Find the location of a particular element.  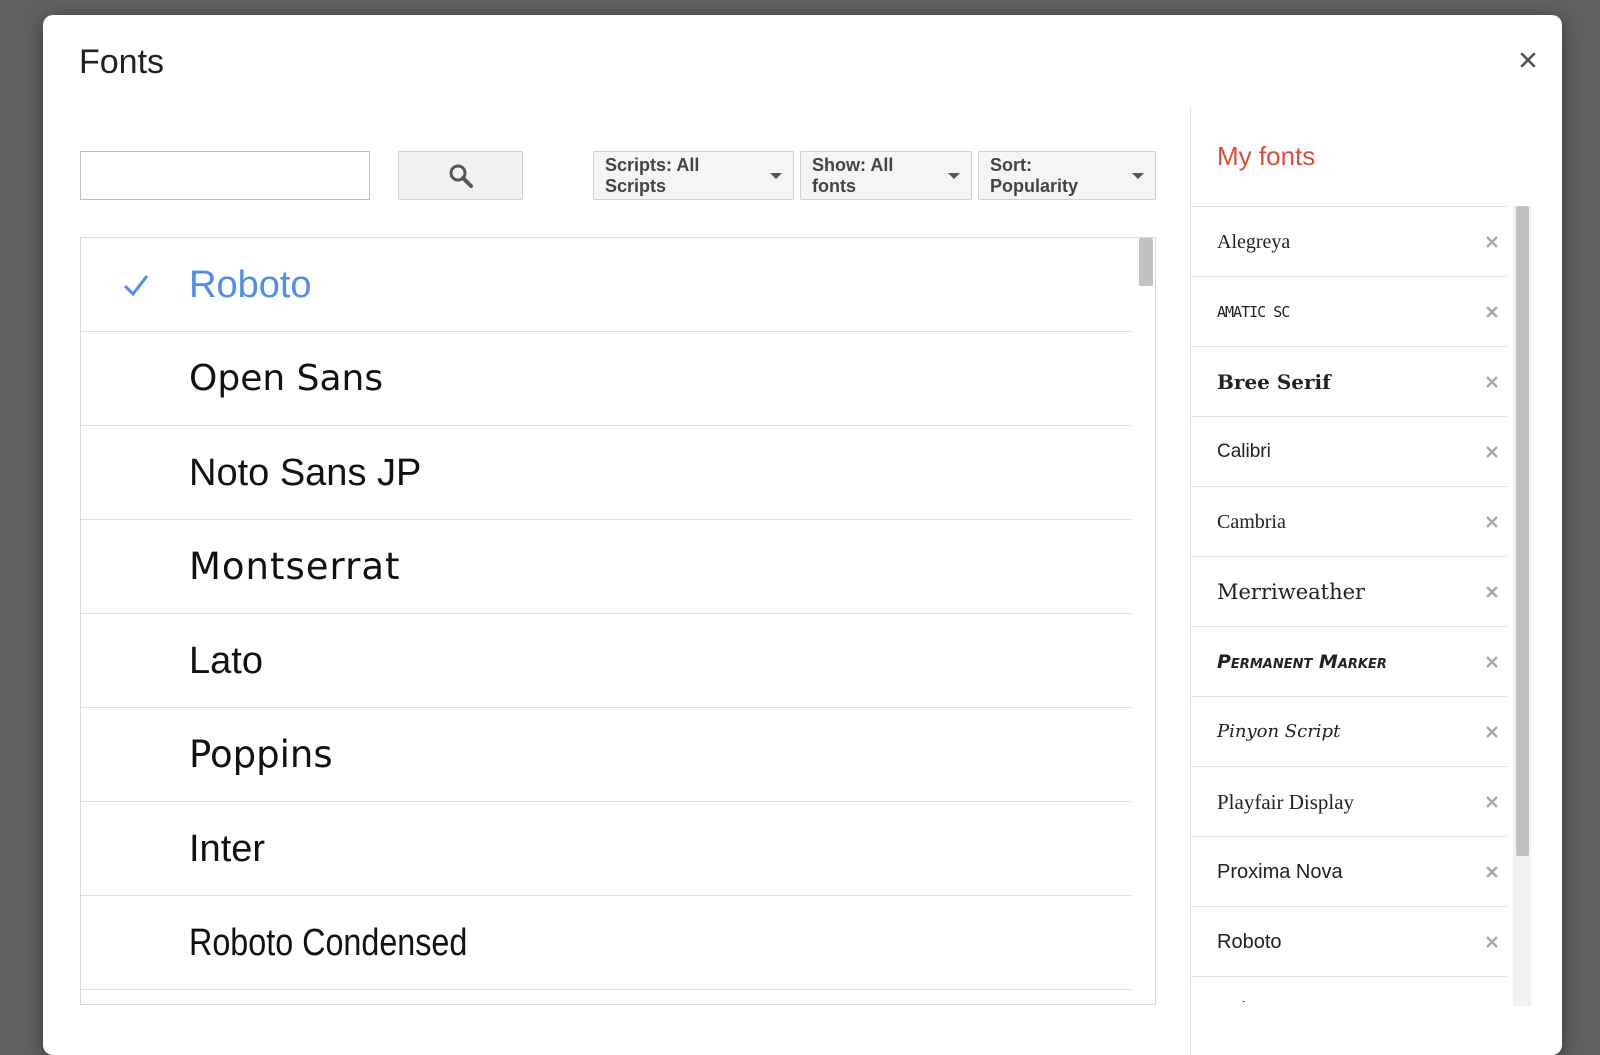

my-font-label: Bree Serif is located at coordinates (1274, 382).